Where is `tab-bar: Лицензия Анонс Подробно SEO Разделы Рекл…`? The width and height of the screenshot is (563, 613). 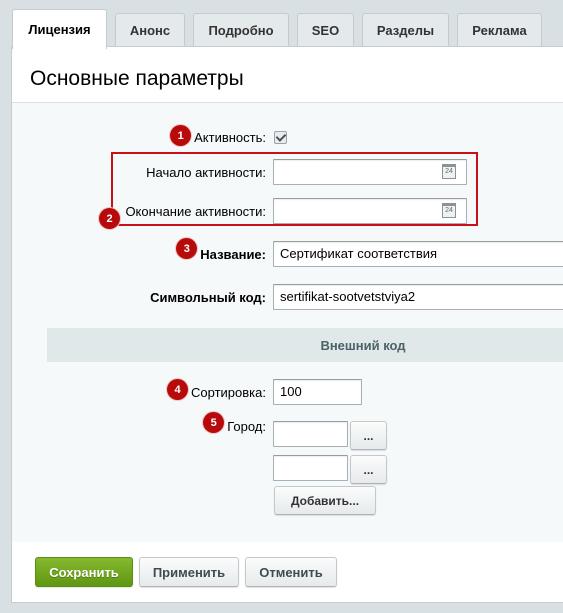
tab-bar: Лицензия Анонс Подробно SEO Разделы Рекл… is located at coordinates (281, 24).